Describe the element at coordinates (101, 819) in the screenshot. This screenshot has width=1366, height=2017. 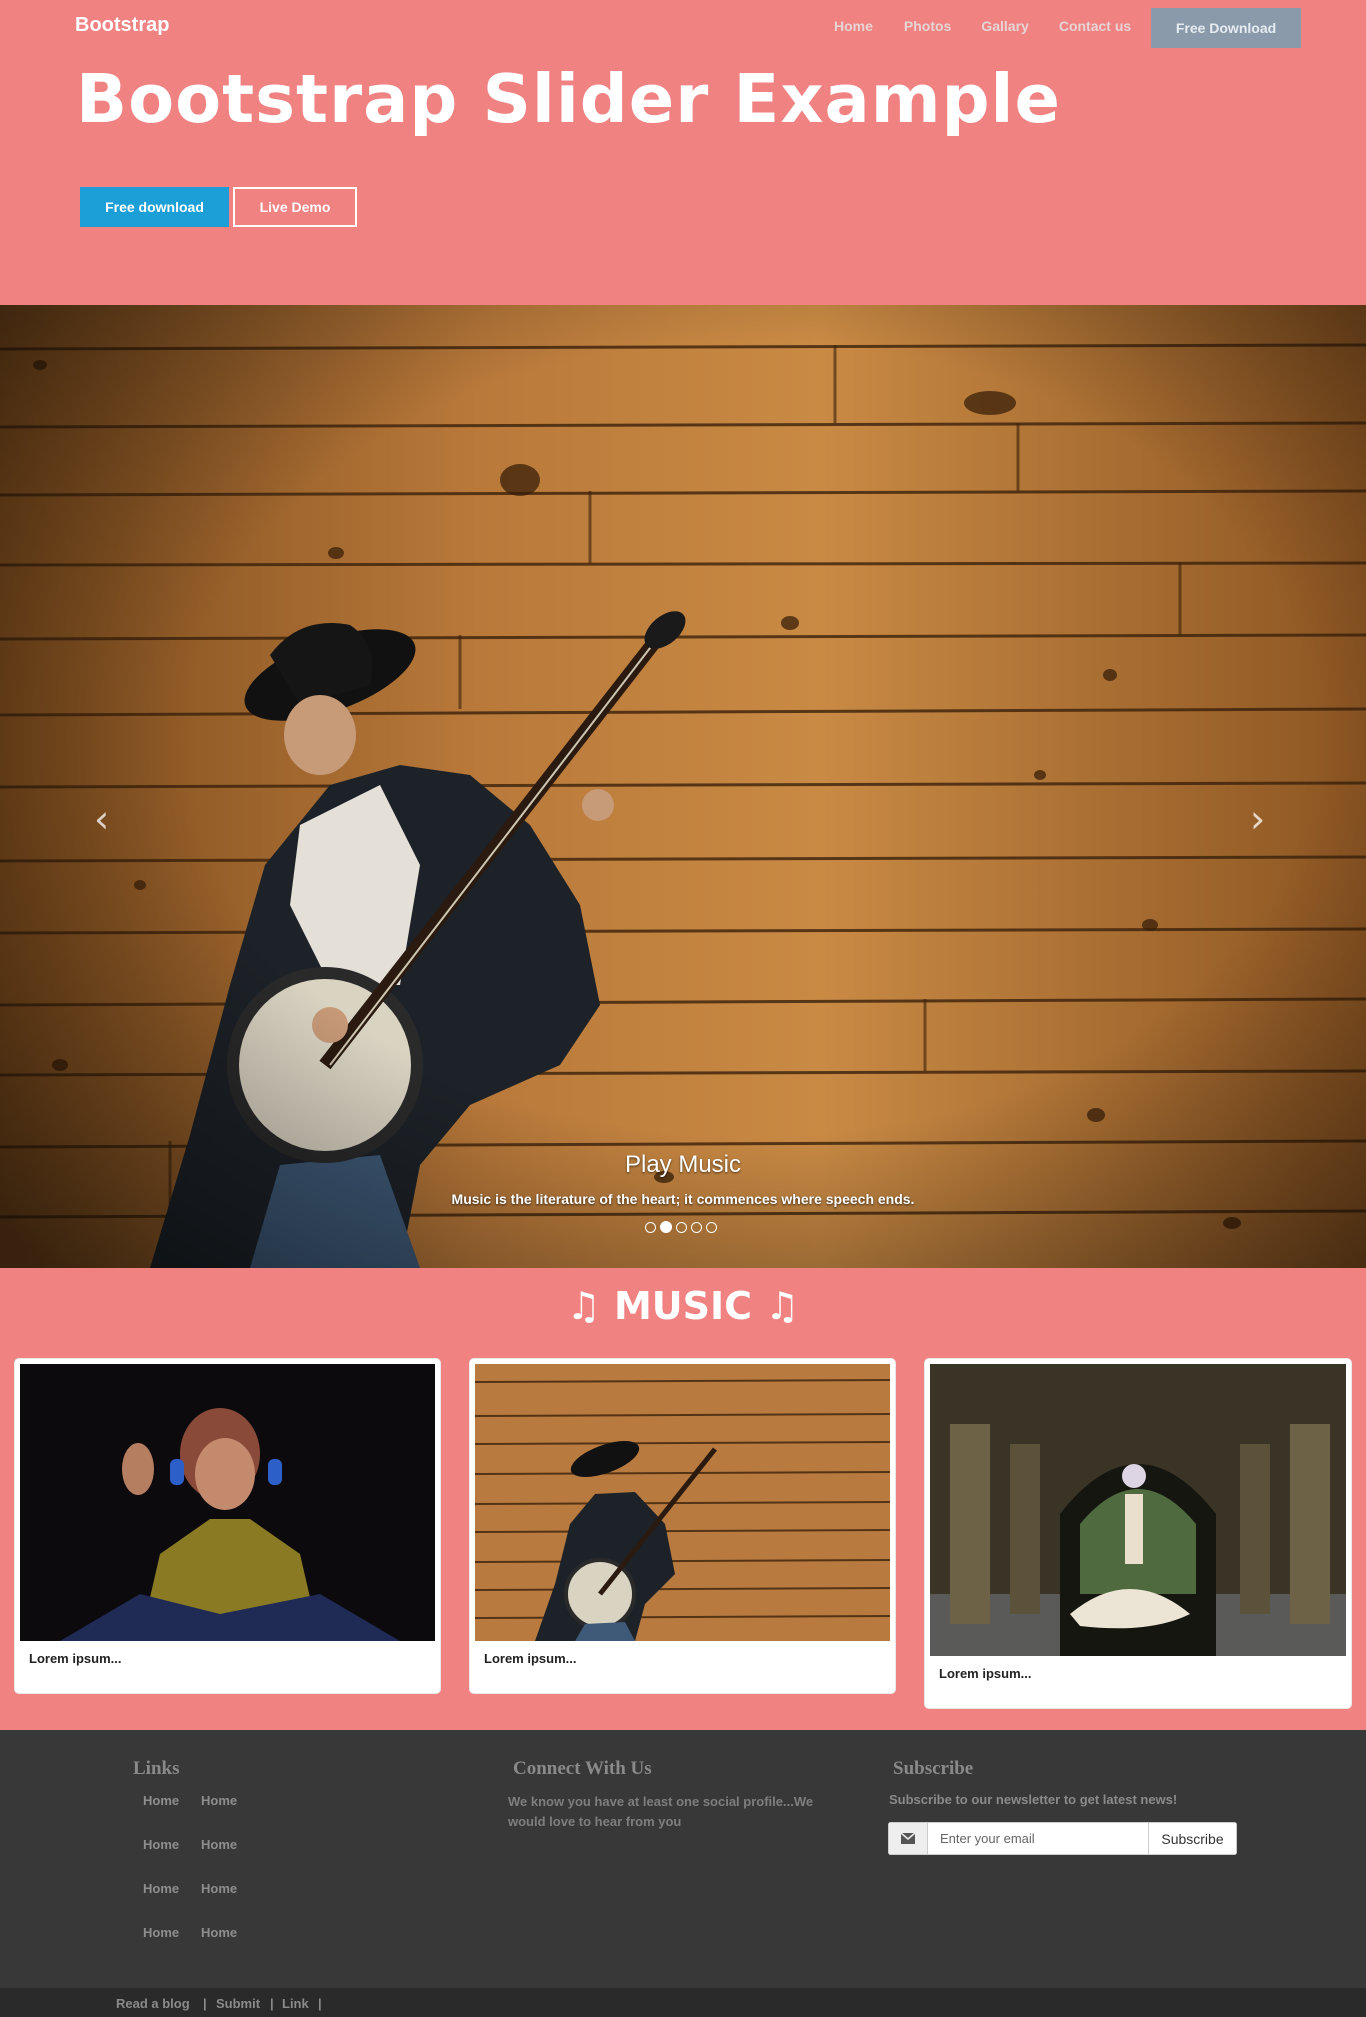
I see `chevron-left-icon: ‹` at that location.